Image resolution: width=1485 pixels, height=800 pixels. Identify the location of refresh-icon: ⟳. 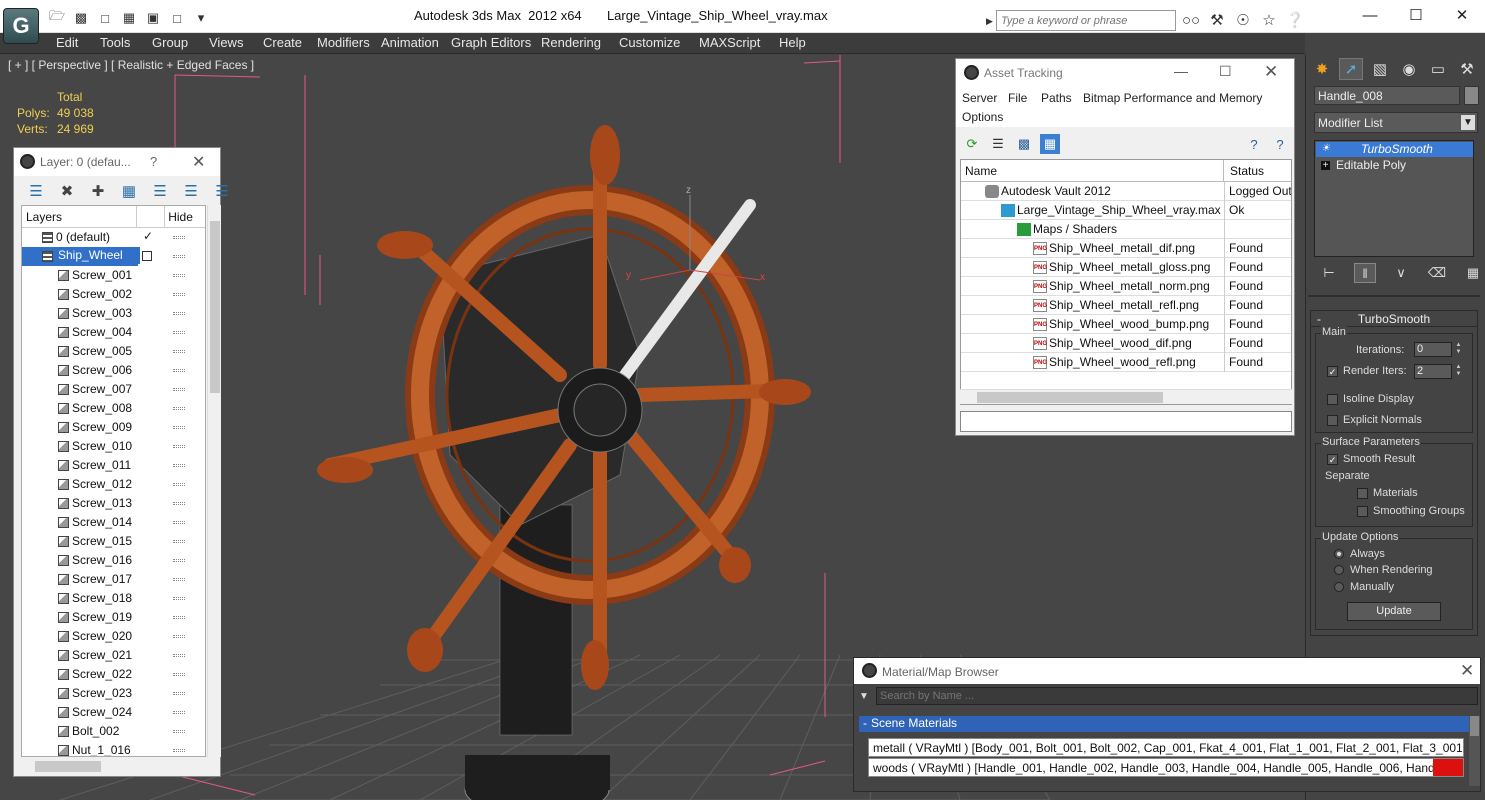
(972, 144).